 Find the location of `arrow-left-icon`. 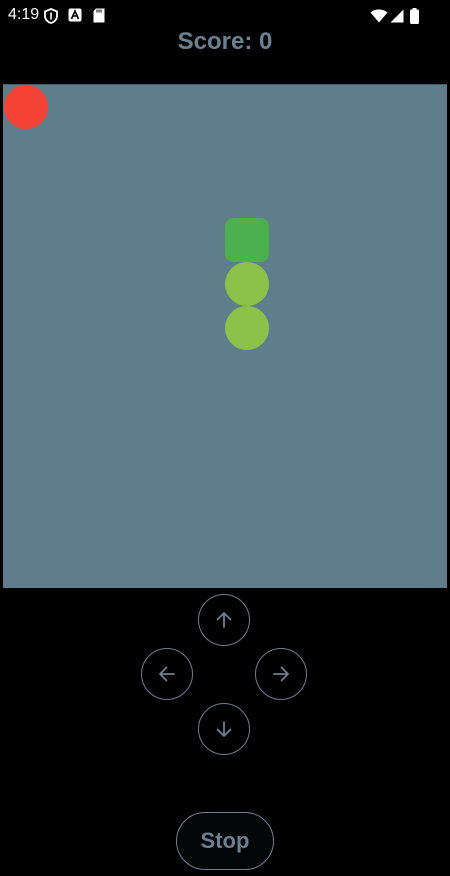

arrow-left-icon is located at coordinates (167, 674).